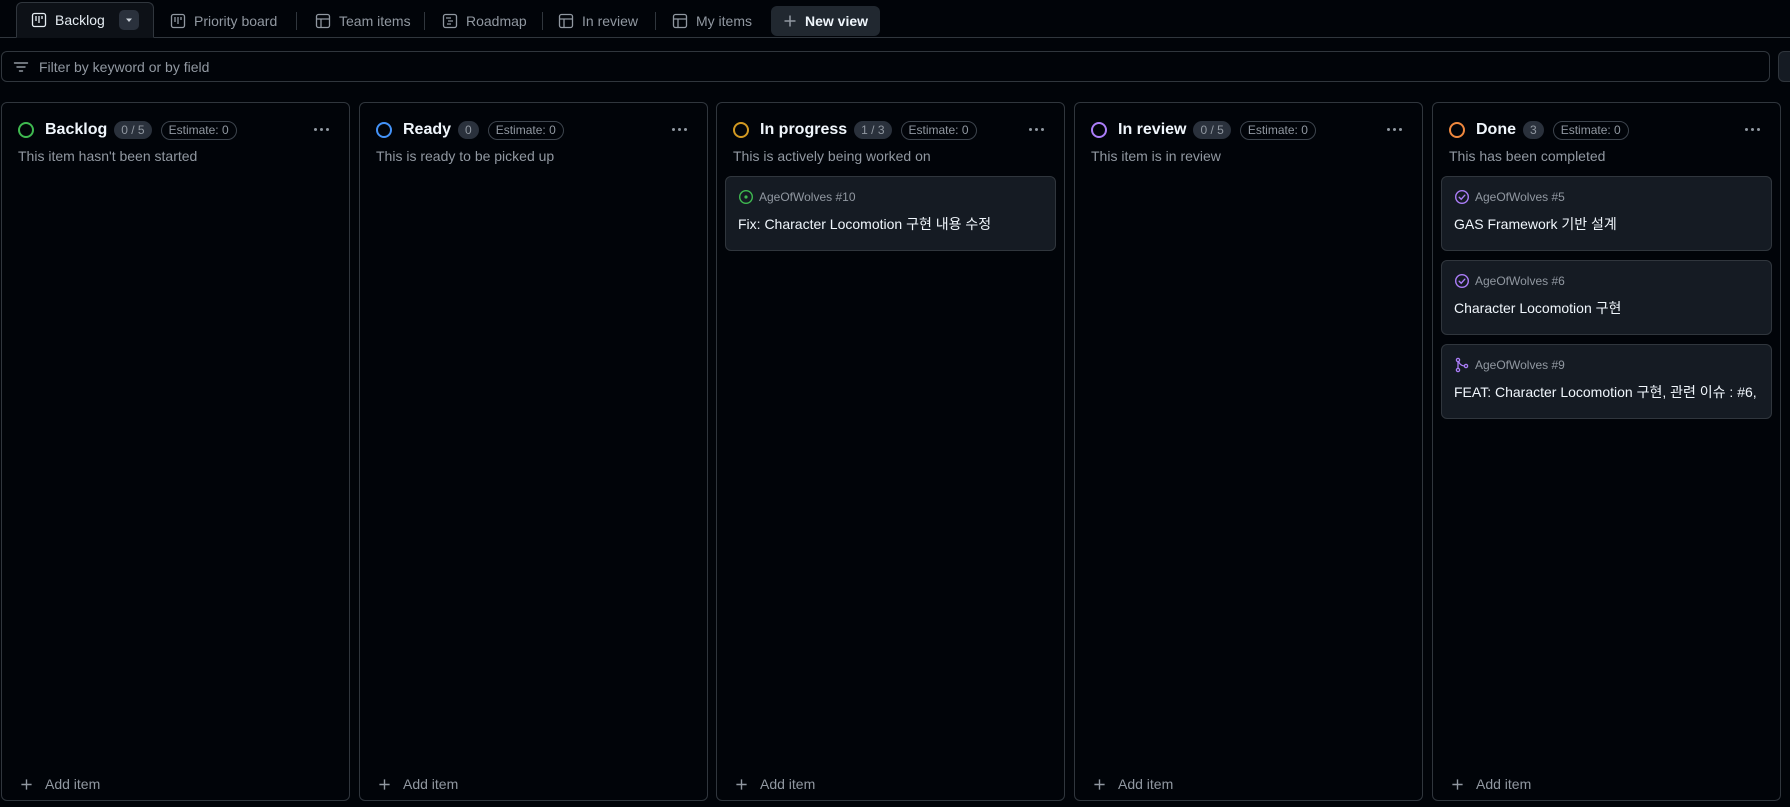 The height and width of the screenshot is (807, 1790). I want to click on tab-priority-board: Priority board, so click(223, 21).